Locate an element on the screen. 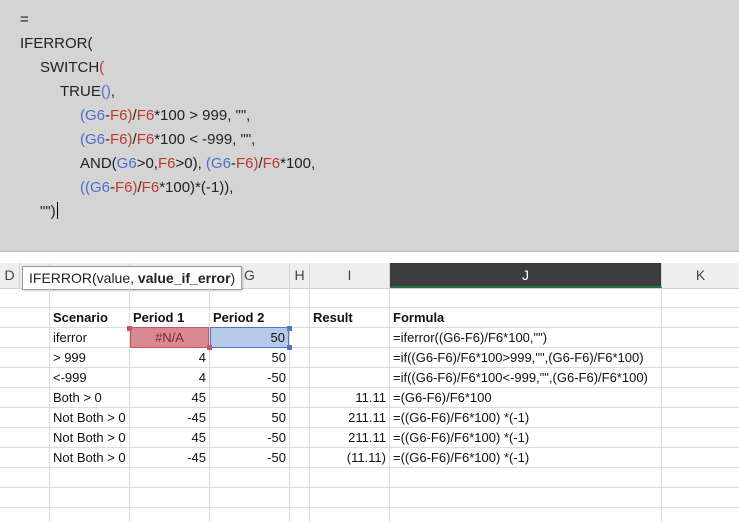 The height and width of the screenshot is (522, 739). header-scenario: Scenario is located at coordinates (89, 318).